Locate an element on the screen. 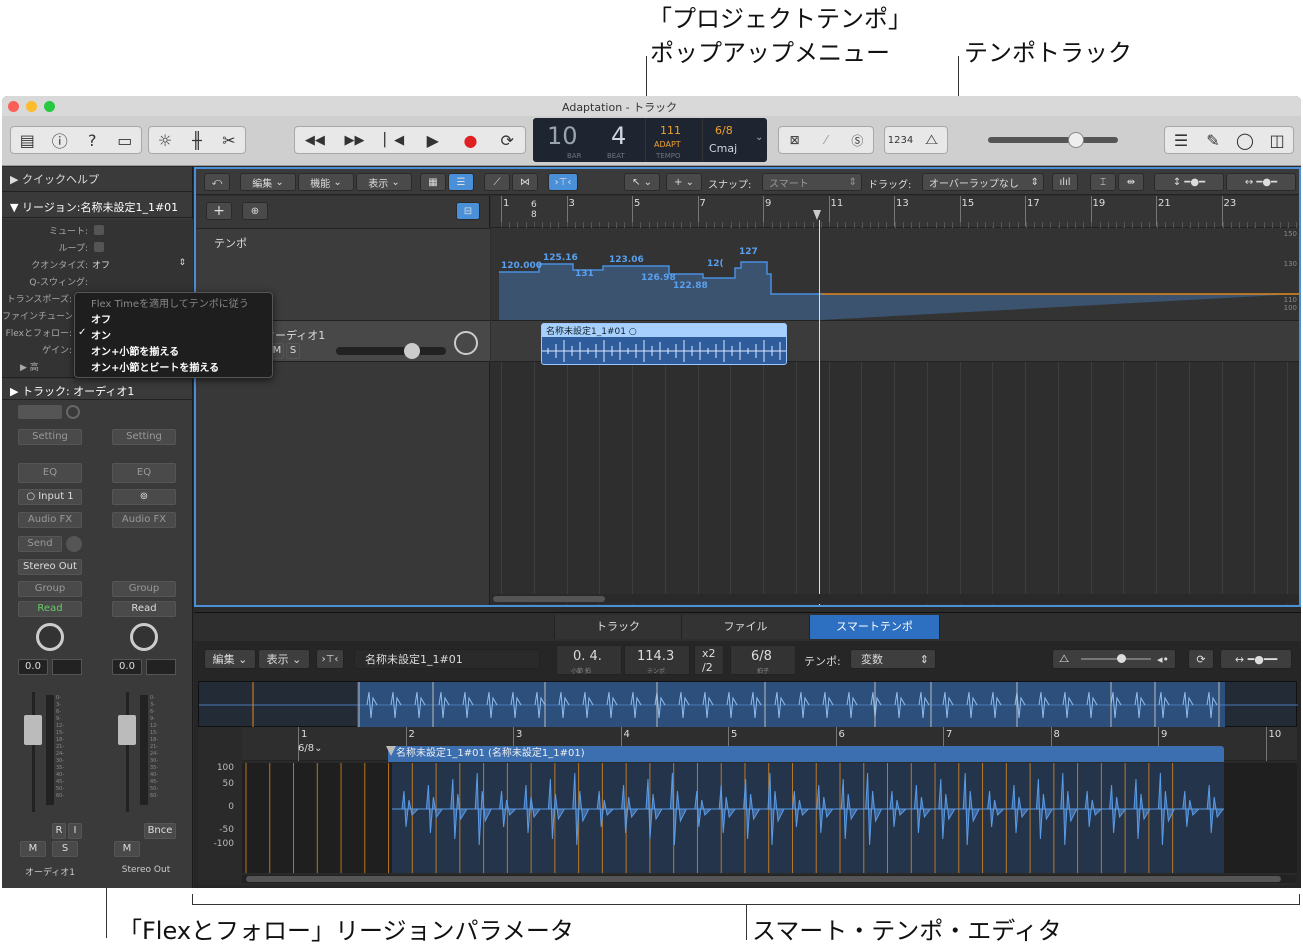 The width and height of the screenshot is (1303, 952). metronome-volume: ⧍ ◂• is located at coordinates (1114, 659).